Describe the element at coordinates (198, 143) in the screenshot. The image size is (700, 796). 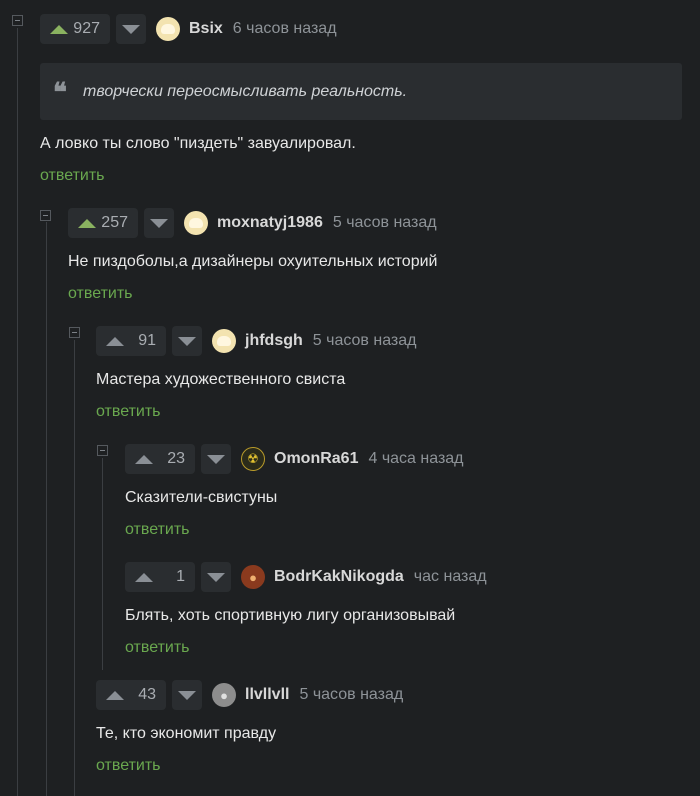
I see `comment-text: А ловко ты слово "пиздеть" завуалировал.` at that location.